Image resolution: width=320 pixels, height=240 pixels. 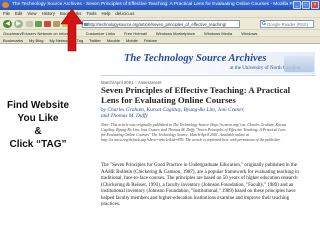 What do you see at coordinates (315, 5) in the screenshot?
I see `close-button: ×` at bounding box center [315, 5].